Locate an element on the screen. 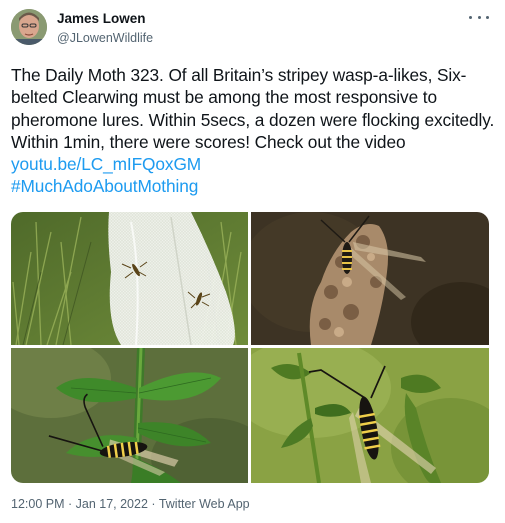 This screenshot has height=523, width=505. more-horizontal-icon is located at coordinates (479, 17).